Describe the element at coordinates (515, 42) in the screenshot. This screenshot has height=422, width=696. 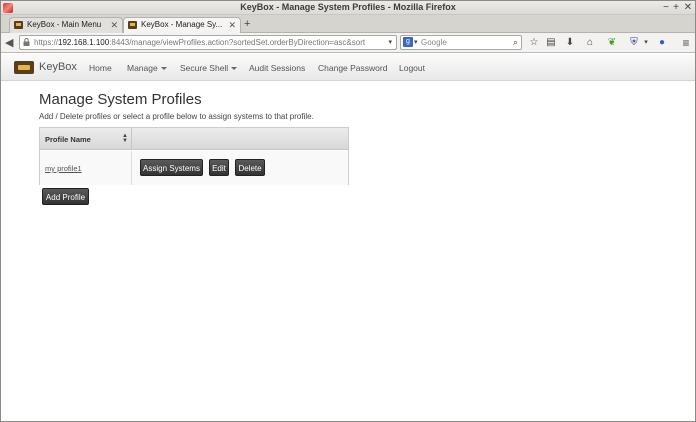
I see `search-icon: ⌕` at that location.